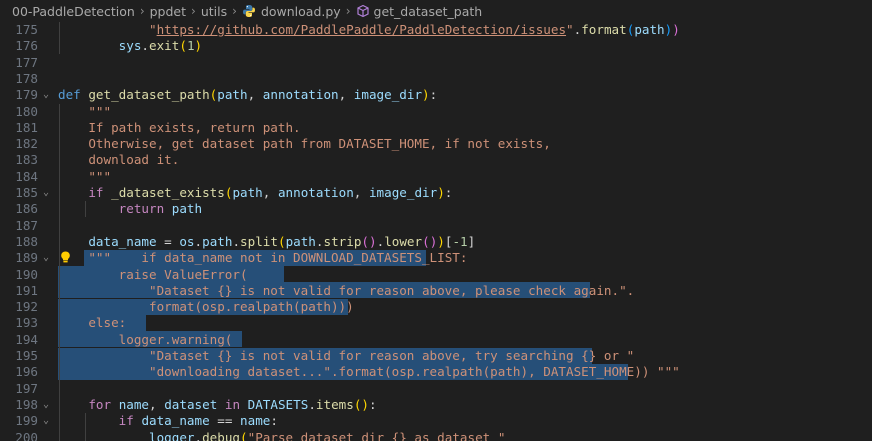  I want to click on code-text: if data_name == name:, so click(198, 421).